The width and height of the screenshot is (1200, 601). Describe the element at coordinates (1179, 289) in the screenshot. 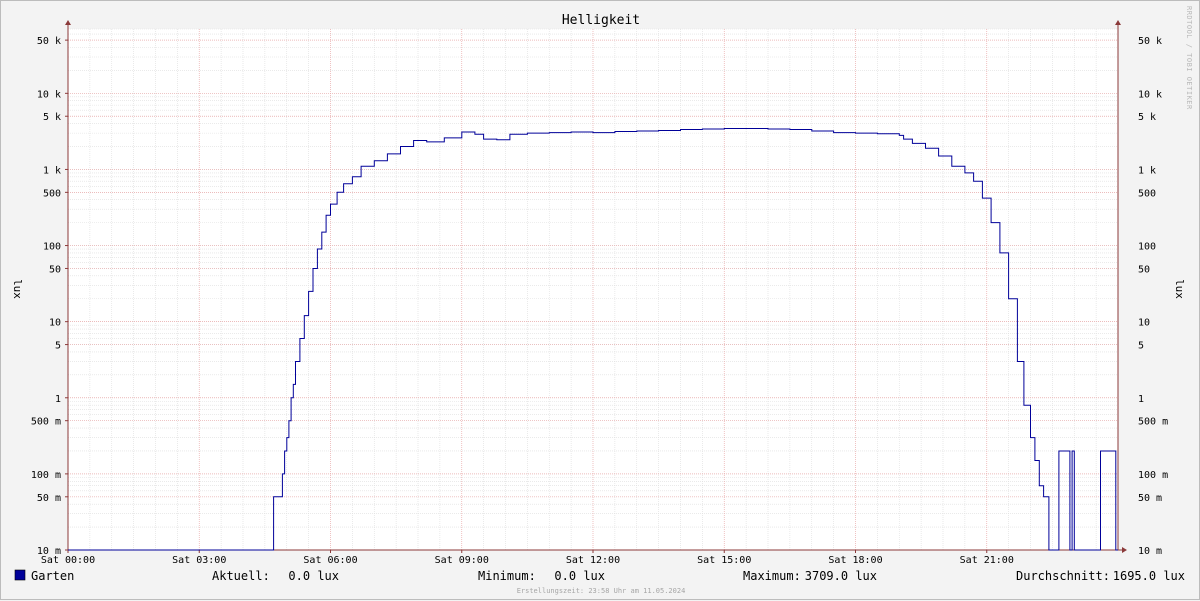

I see `y-axis-label-right: lux` at that location.